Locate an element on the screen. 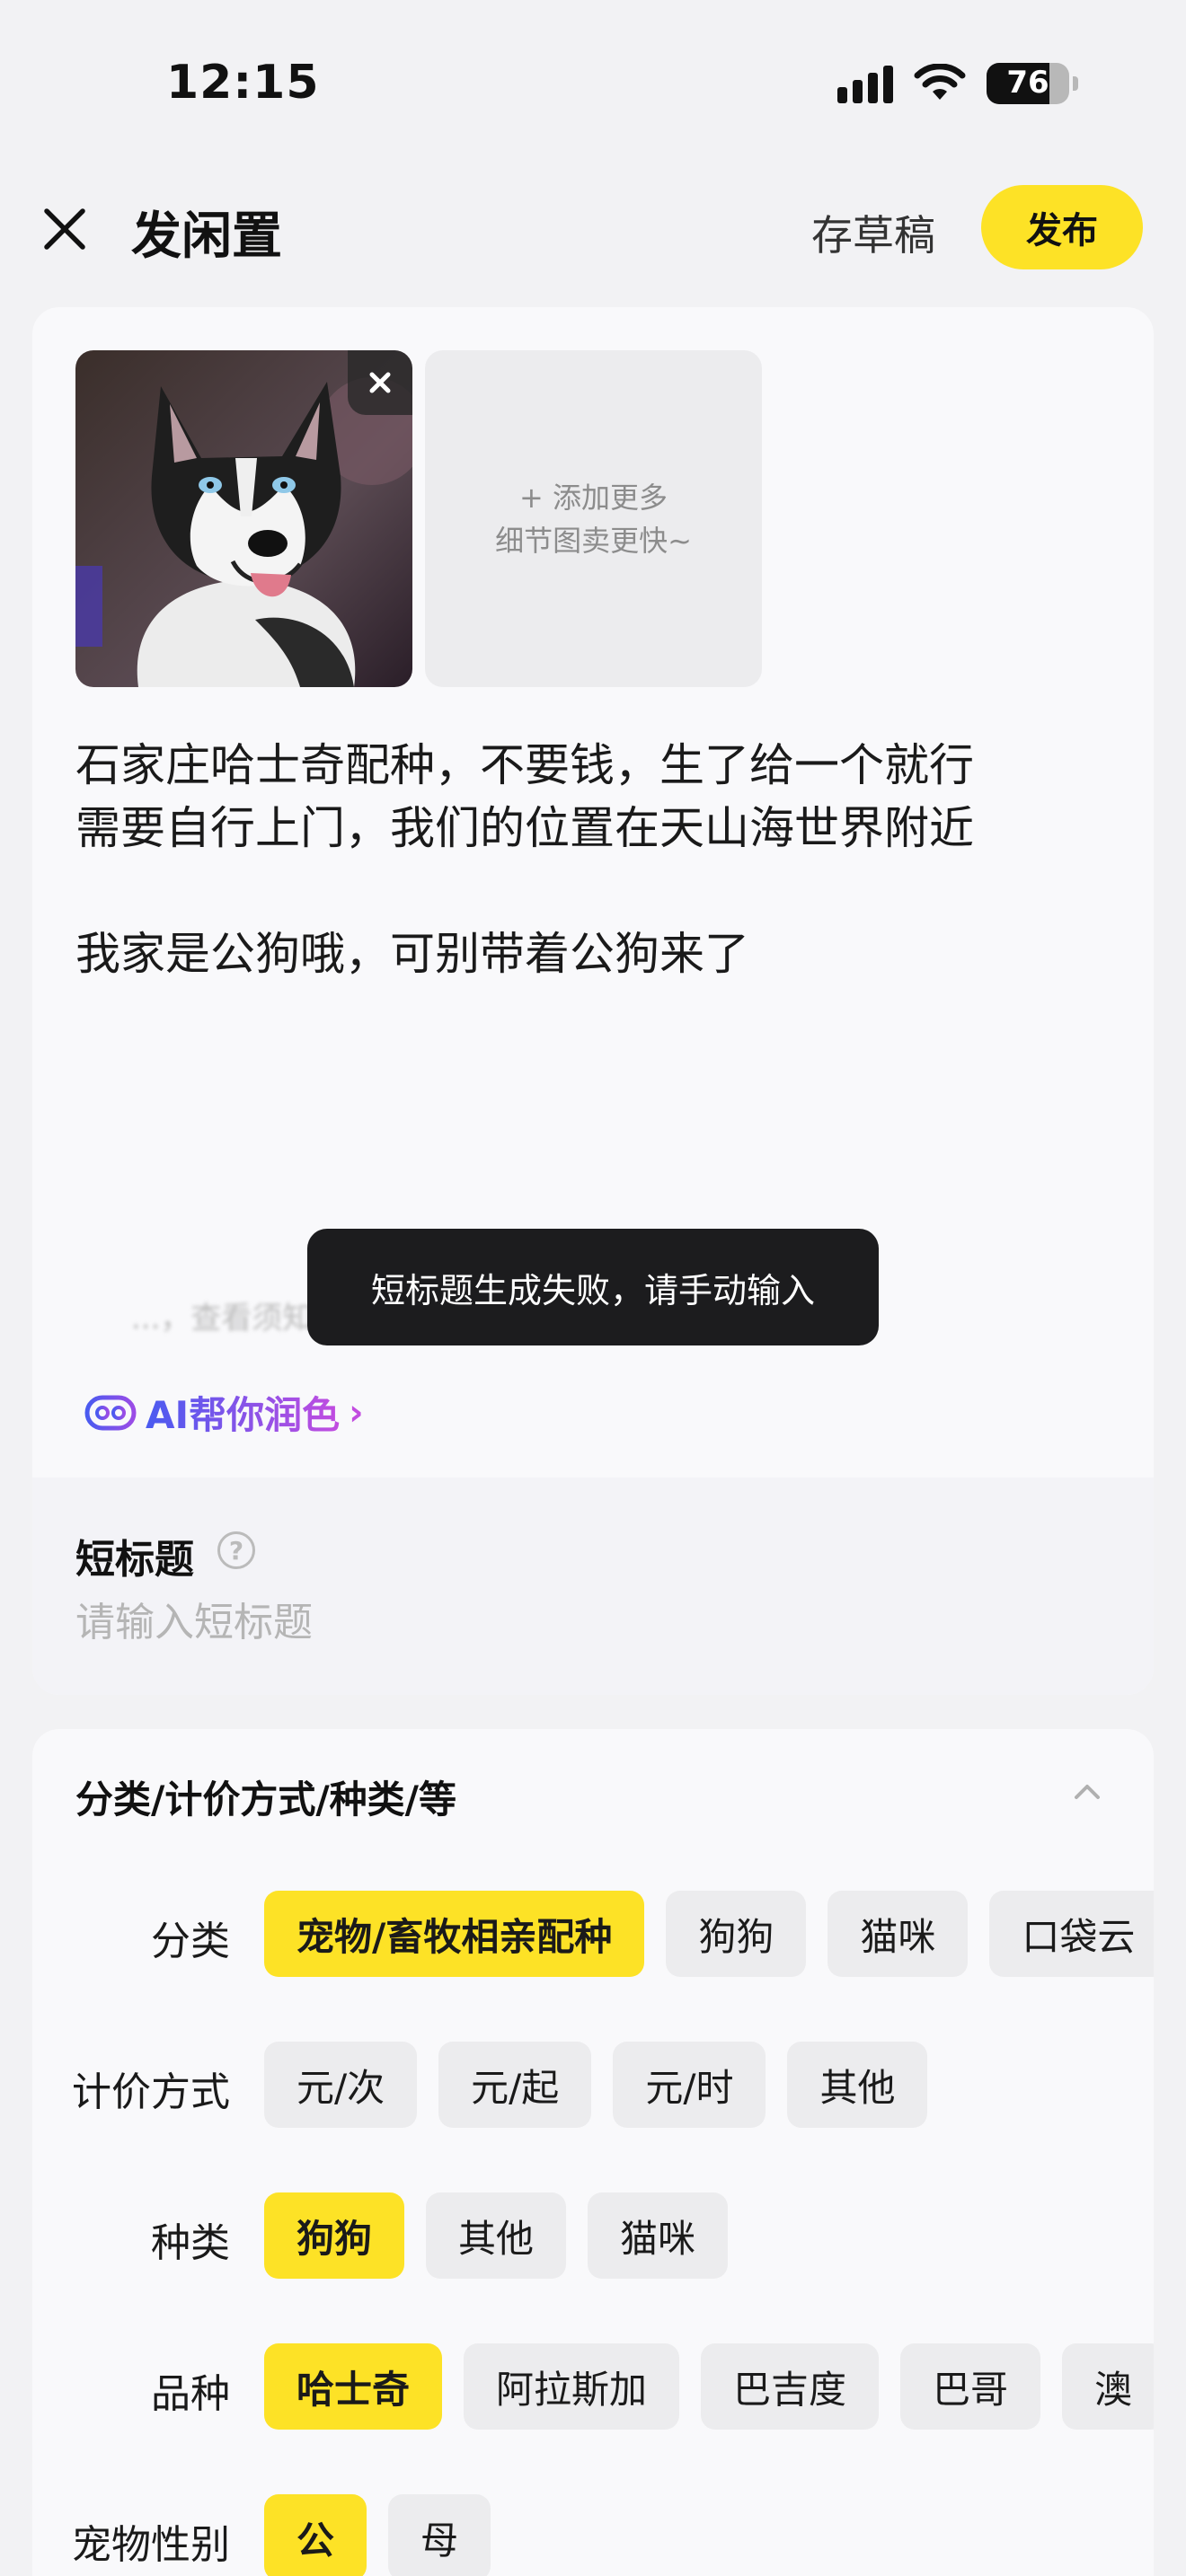 The image size is (1186, 2576). description-line is located at coordinates (596, 891).